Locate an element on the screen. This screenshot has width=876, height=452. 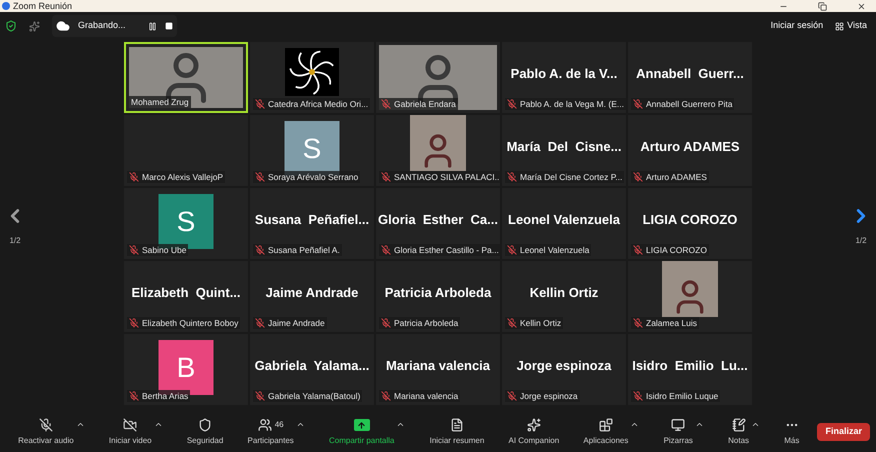
toolbar-button: Pizarras is located at coordinates (678, 432).